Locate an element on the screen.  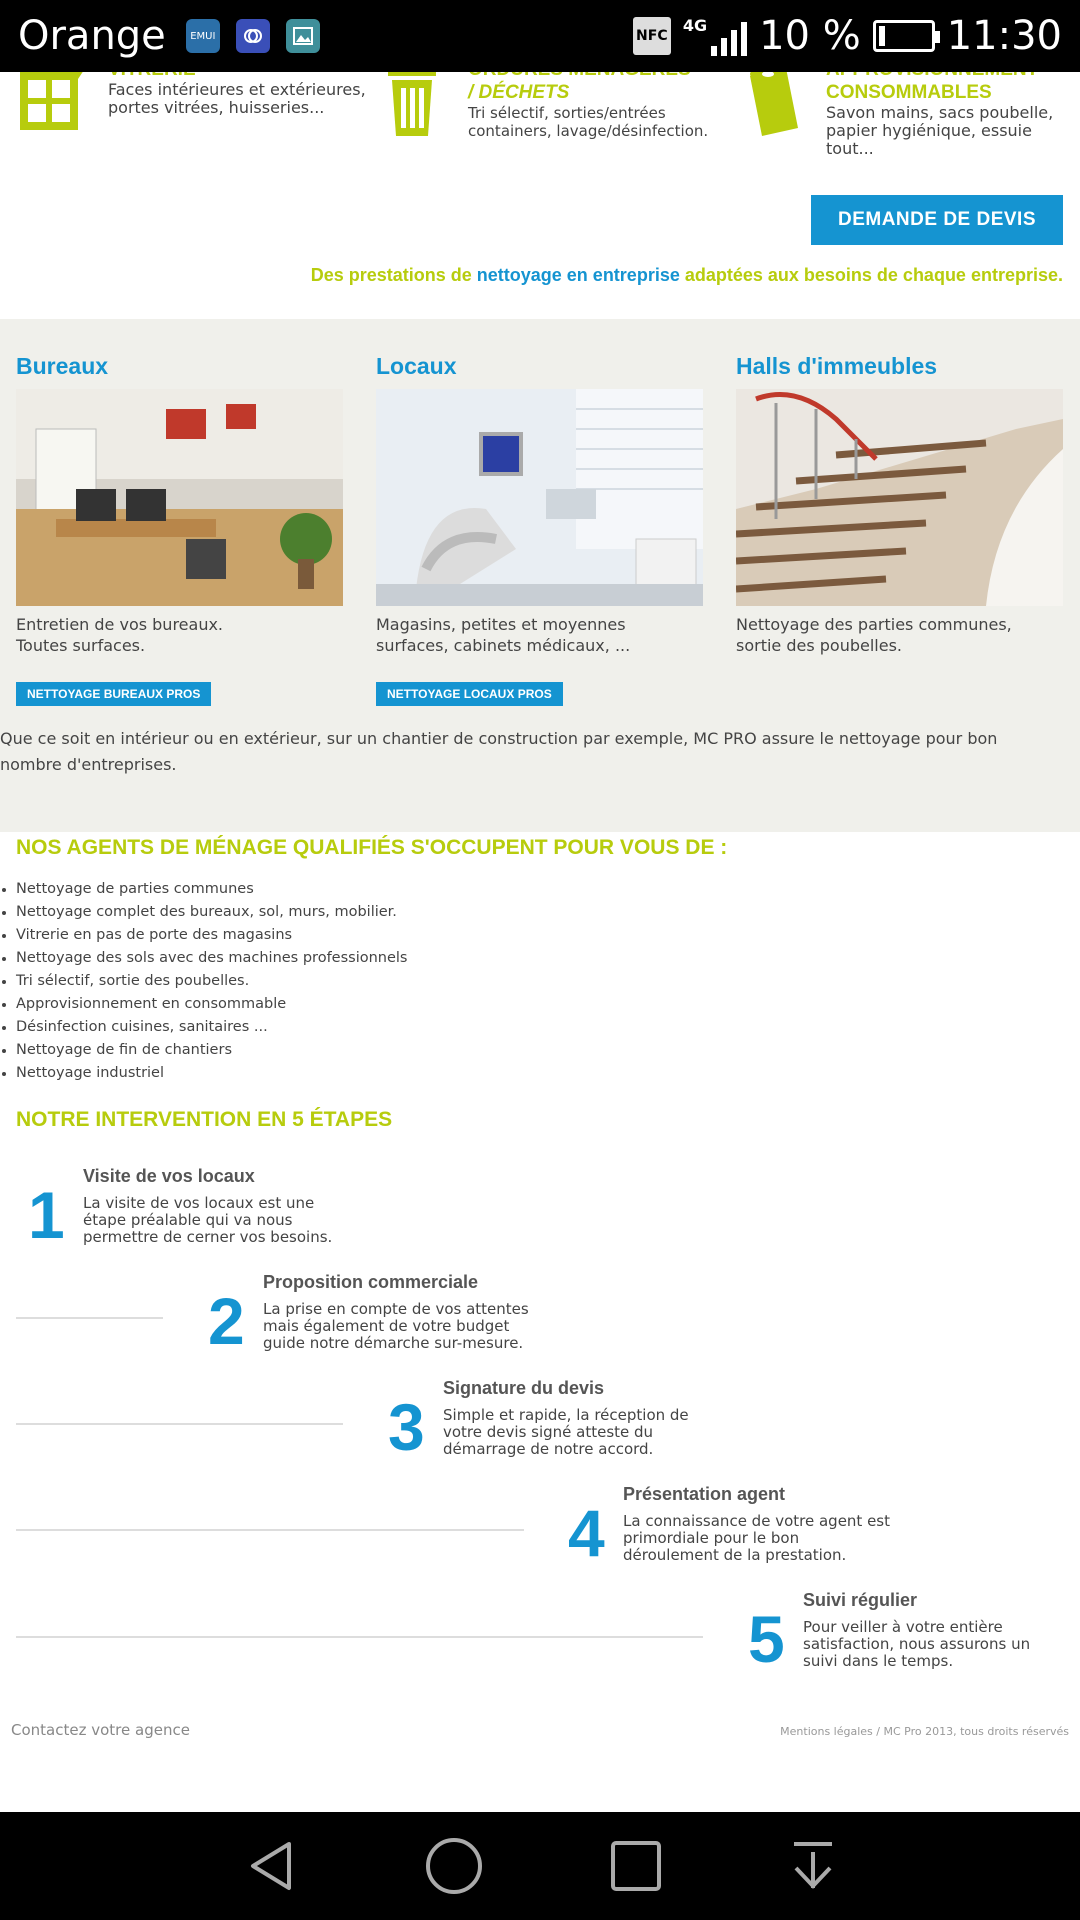
service-title: / DÉCHETS is located at coordinates (519, 92).